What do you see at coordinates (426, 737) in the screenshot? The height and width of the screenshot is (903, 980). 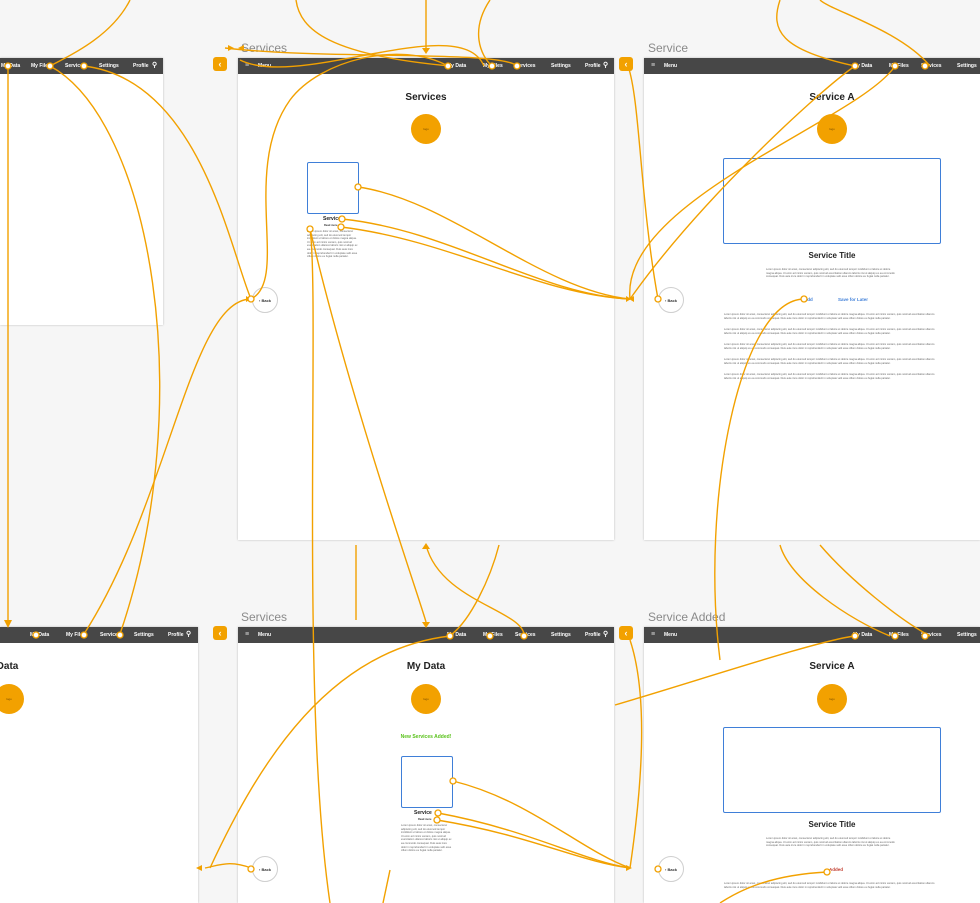 I see `services-added-notice: New Services Added!` at bounding box center [426, 737].